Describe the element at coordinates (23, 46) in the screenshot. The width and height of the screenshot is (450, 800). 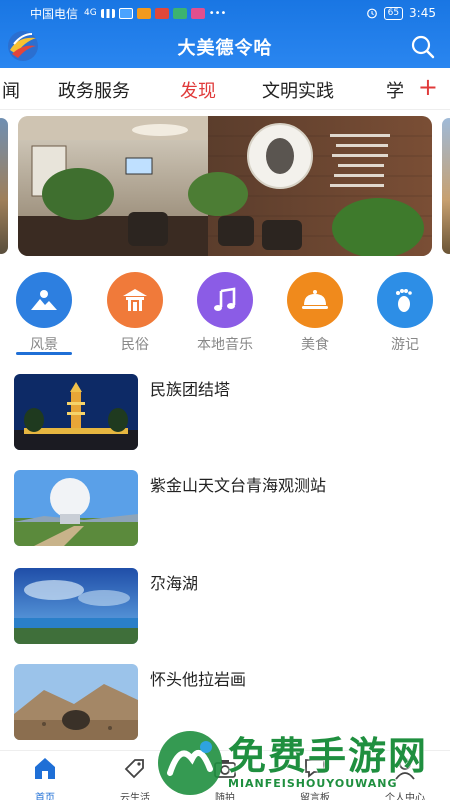
I see `city-logo-icon` at that location.